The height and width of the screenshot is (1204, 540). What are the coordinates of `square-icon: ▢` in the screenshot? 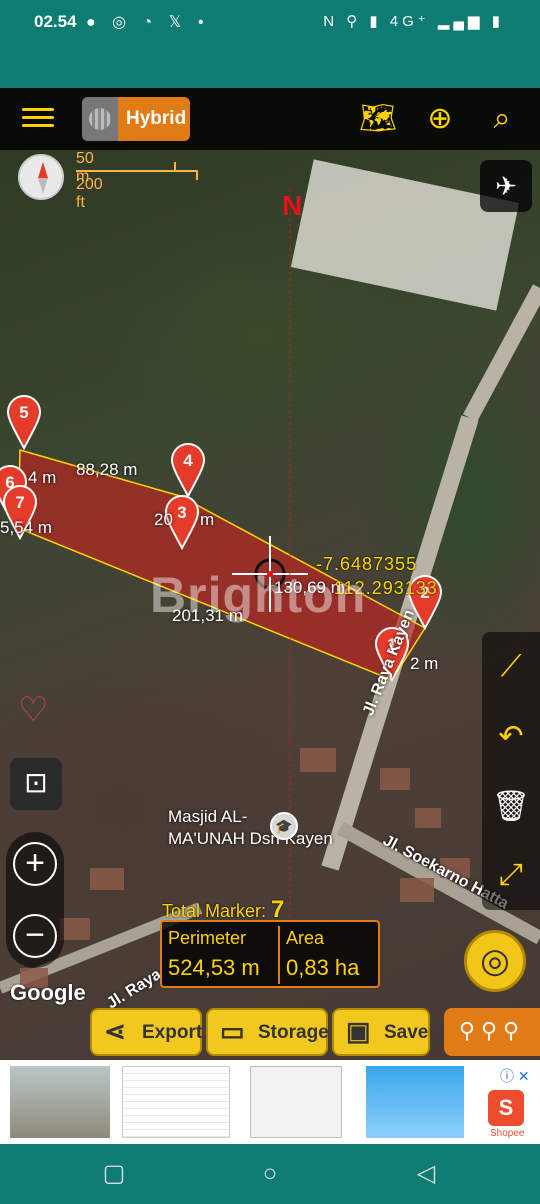 It's located at (114, 1173).